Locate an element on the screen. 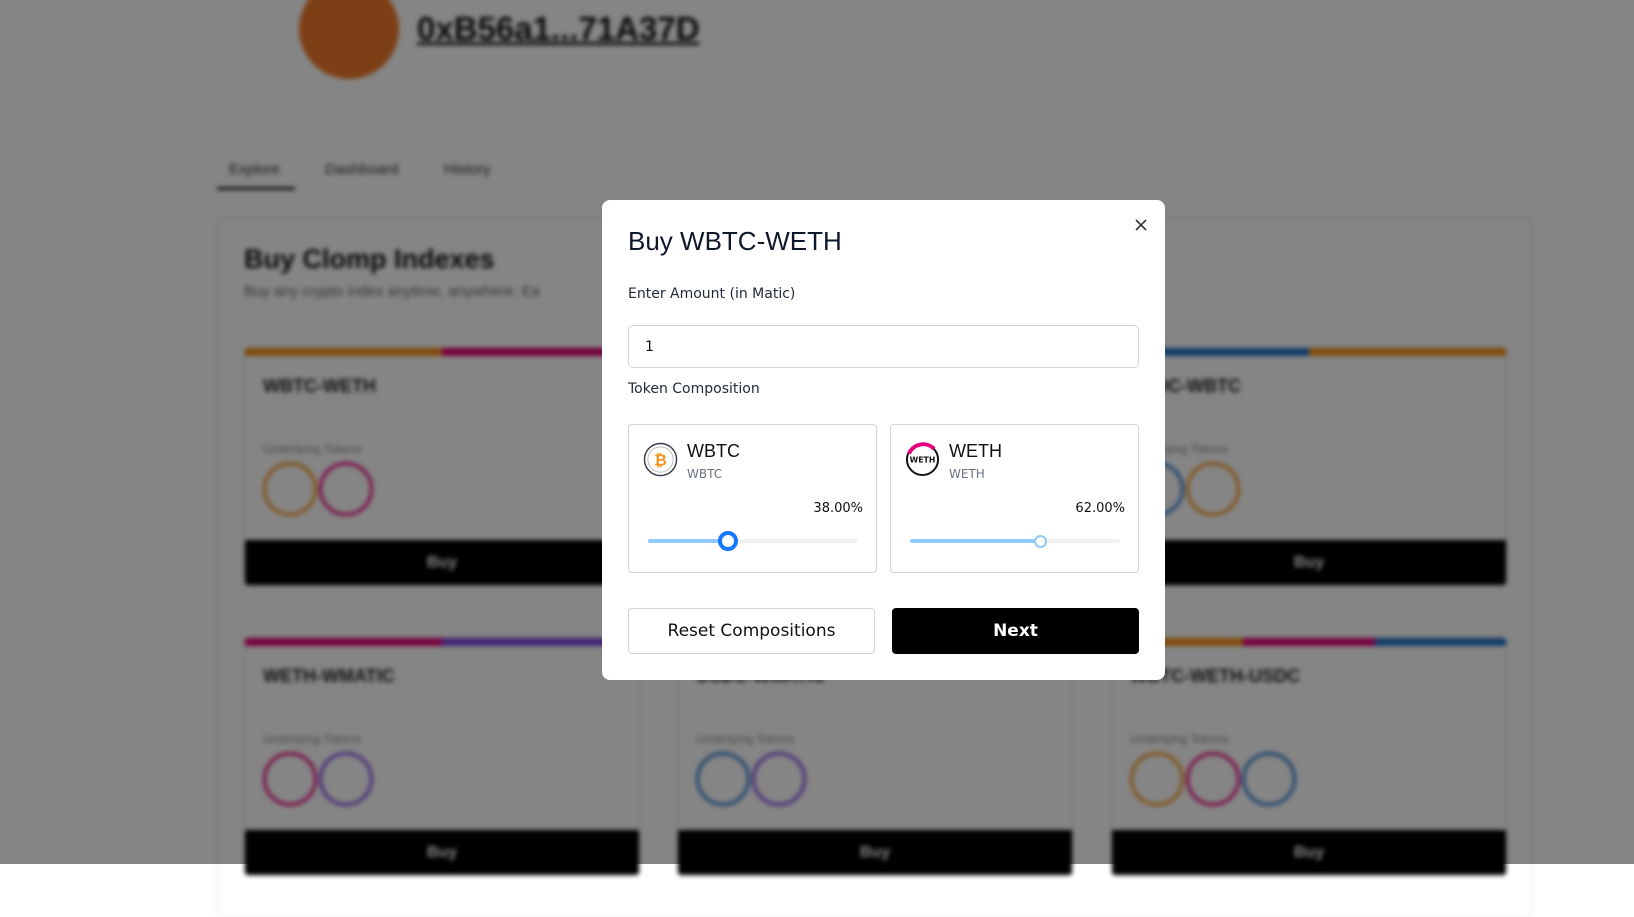  amount-input is located at coordinates (883, 346).